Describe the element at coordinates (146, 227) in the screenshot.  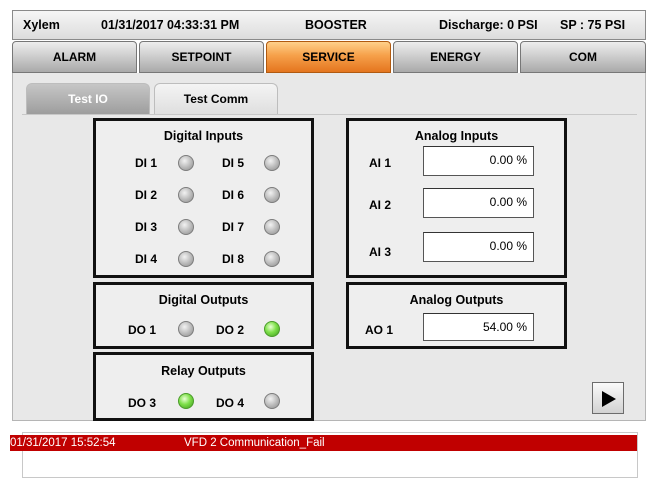
I see `di-label: DI 3` at that location.